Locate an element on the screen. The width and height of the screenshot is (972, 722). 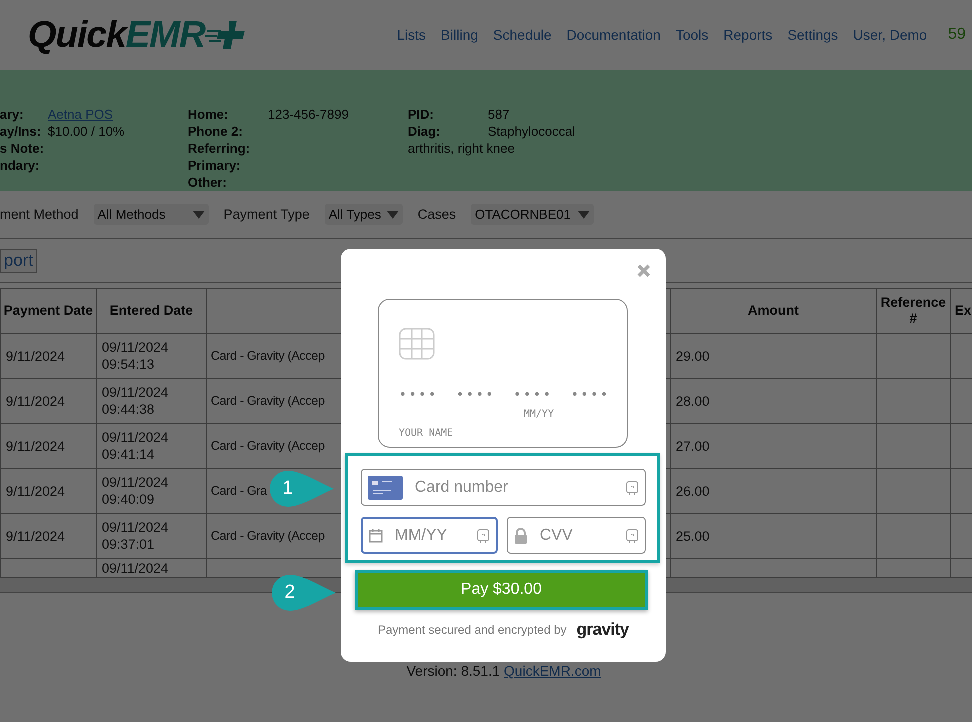
table-cell: 09/11/2024 09:44:38 is located at coordinates (151, 401).